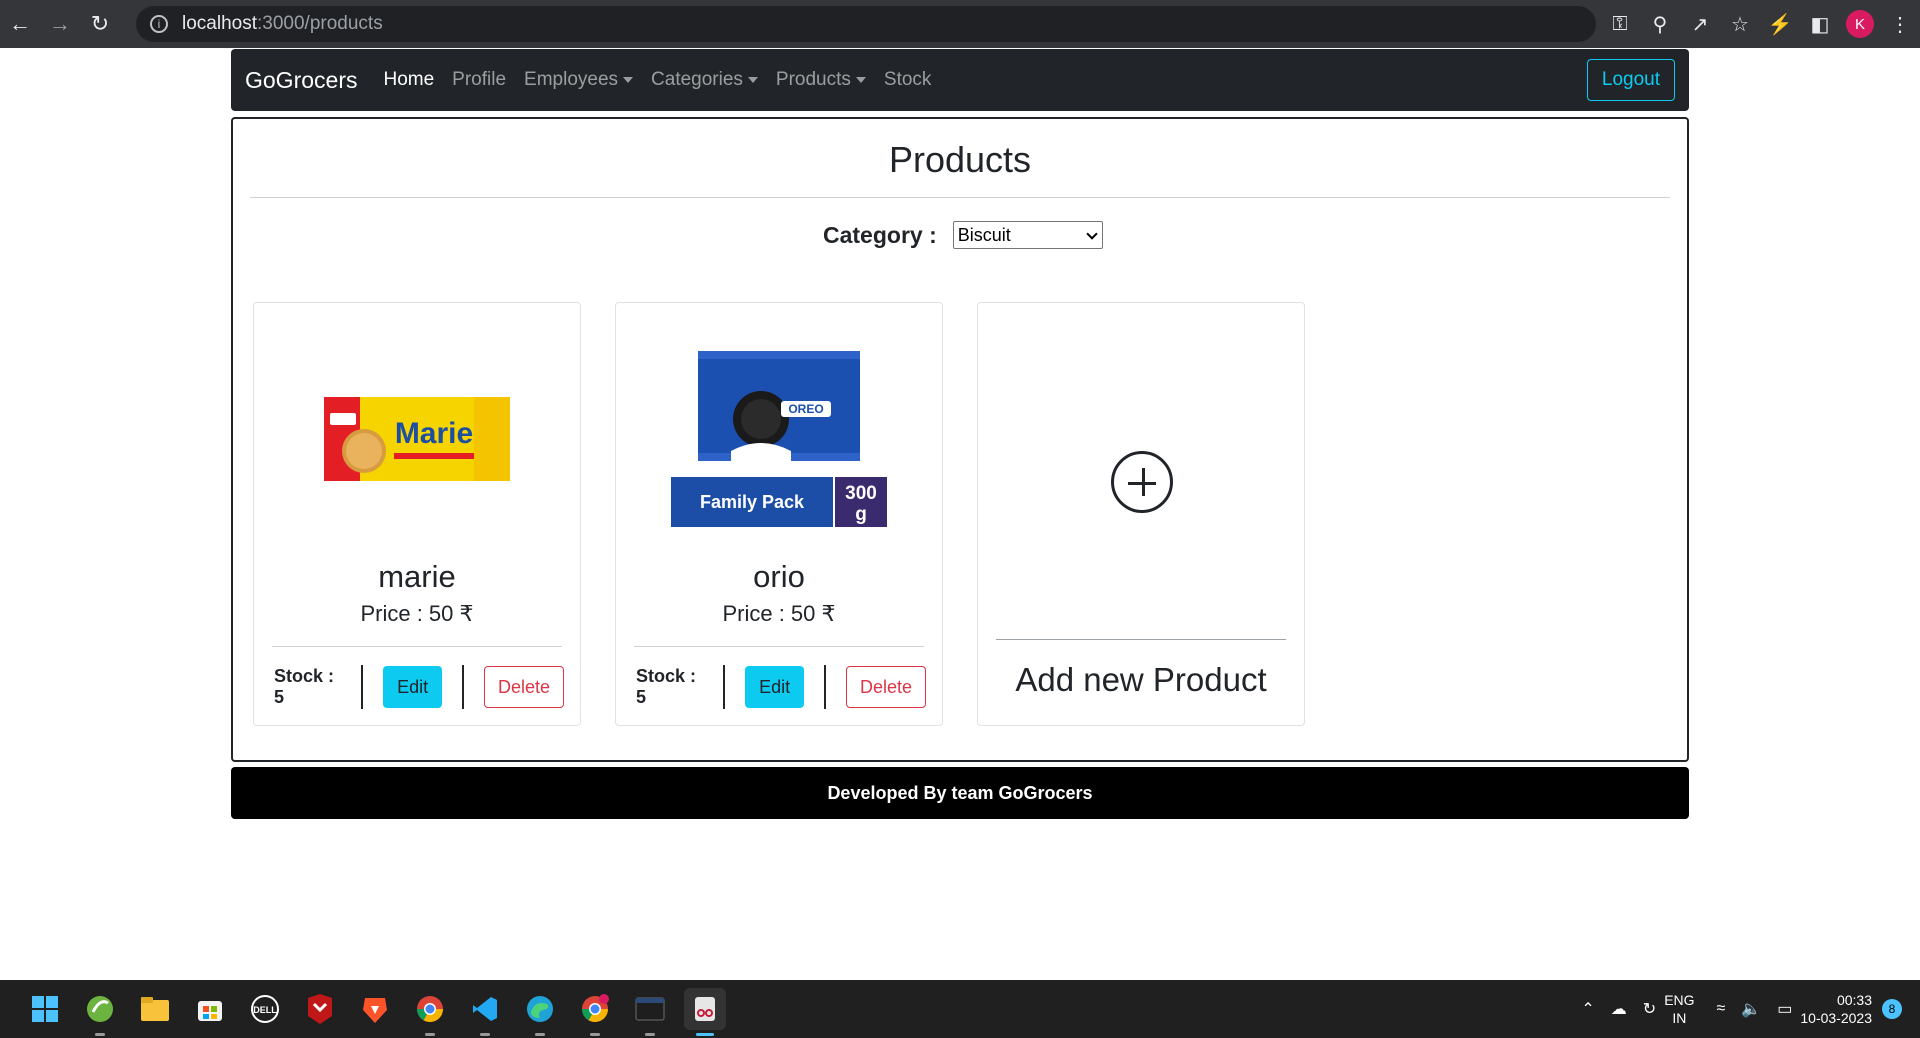 This screenshot has height=1038, width=1920. Describe the element at coordinates (697, 79) in the screenshot. I see `nav-categories-label: Categories` at that location.